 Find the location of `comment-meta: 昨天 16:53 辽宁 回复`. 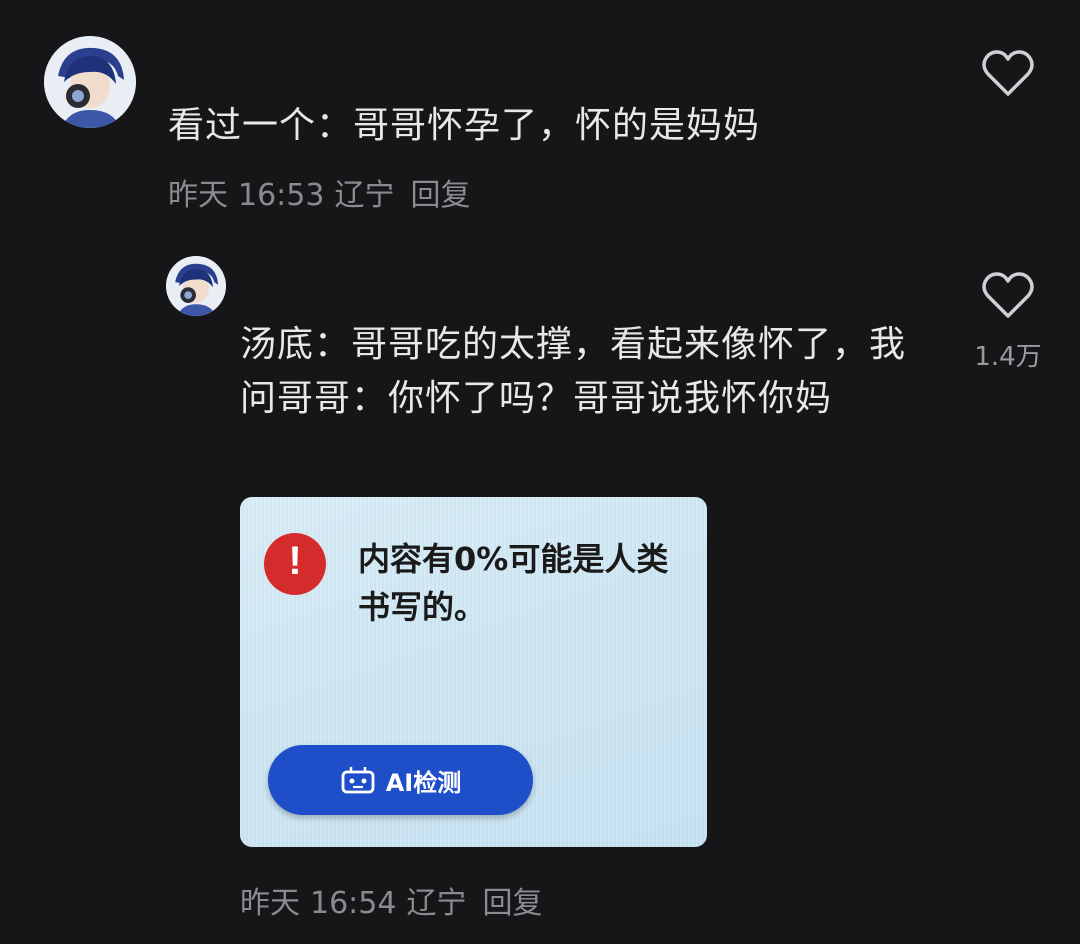

comment-meta: 昨天 16:53 辽宁 回复 is located at coordinates (319, 192).